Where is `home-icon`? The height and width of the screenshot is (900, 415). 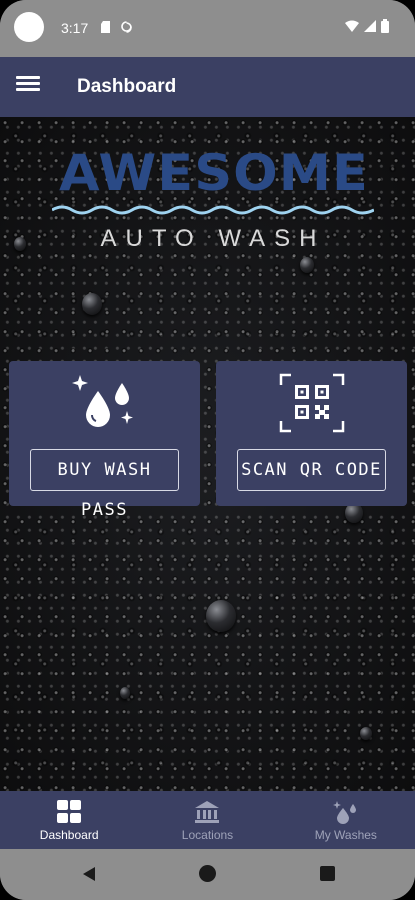 home-icon is located at coordinates (207, 873).